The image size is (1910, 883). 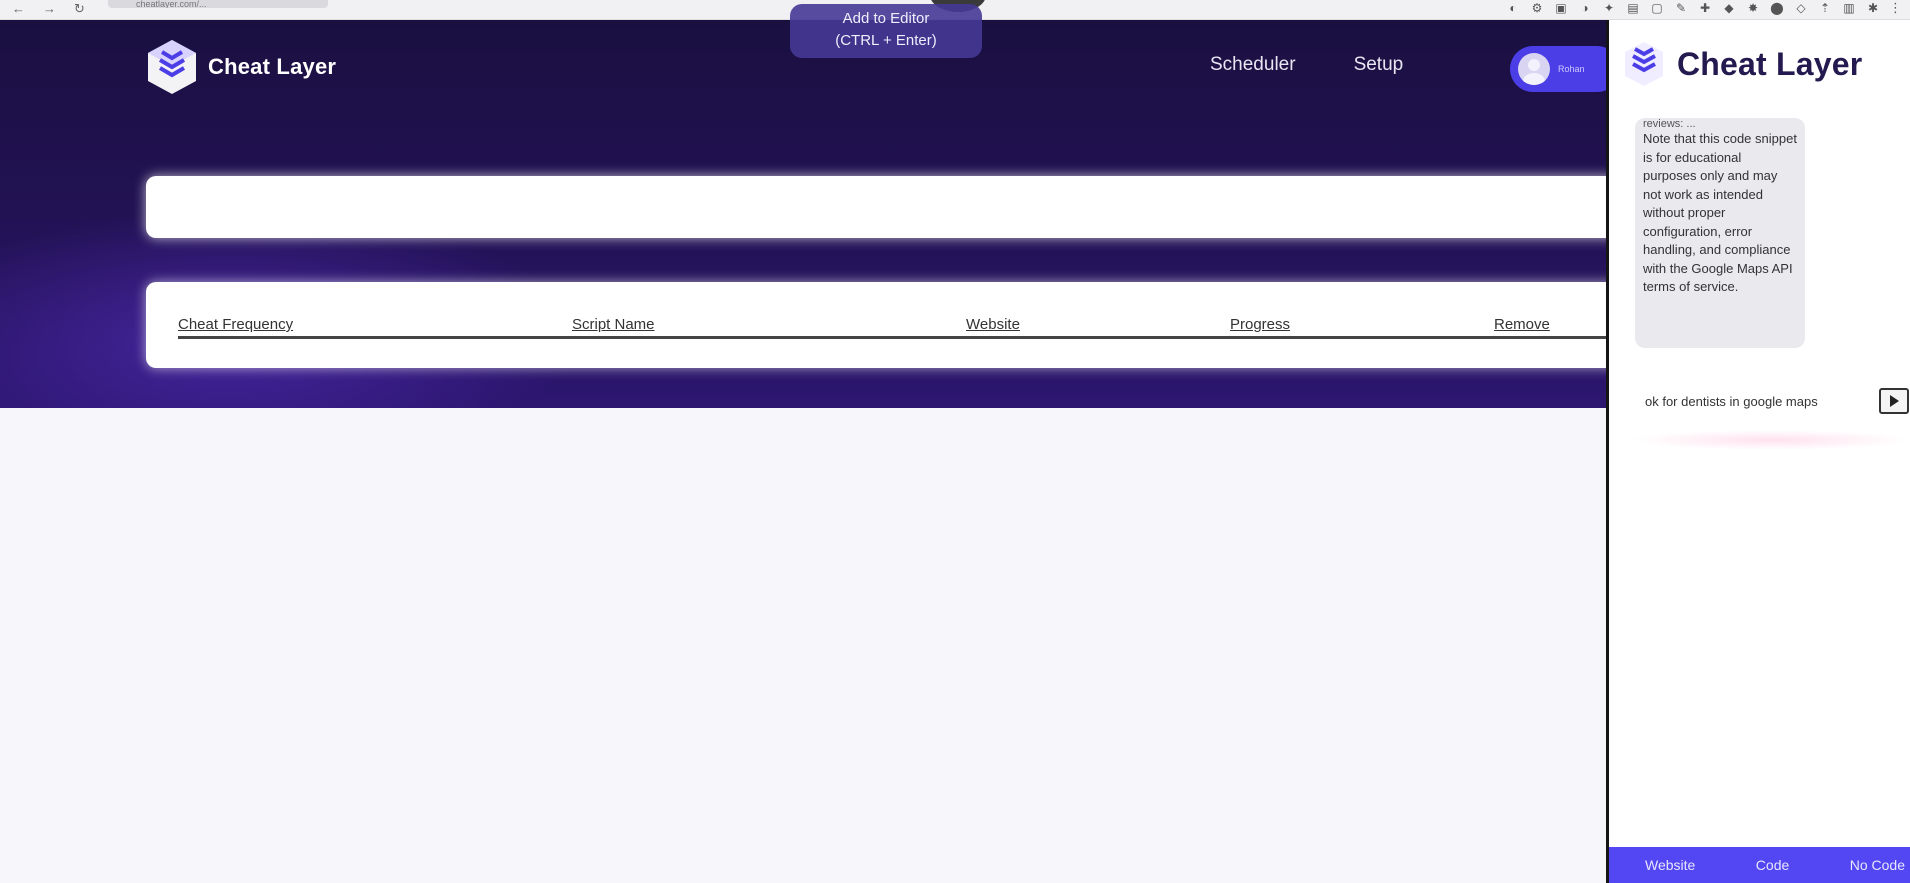 I want to click on browser-menu-icon: ⋮, so click(x=1895, y=8).